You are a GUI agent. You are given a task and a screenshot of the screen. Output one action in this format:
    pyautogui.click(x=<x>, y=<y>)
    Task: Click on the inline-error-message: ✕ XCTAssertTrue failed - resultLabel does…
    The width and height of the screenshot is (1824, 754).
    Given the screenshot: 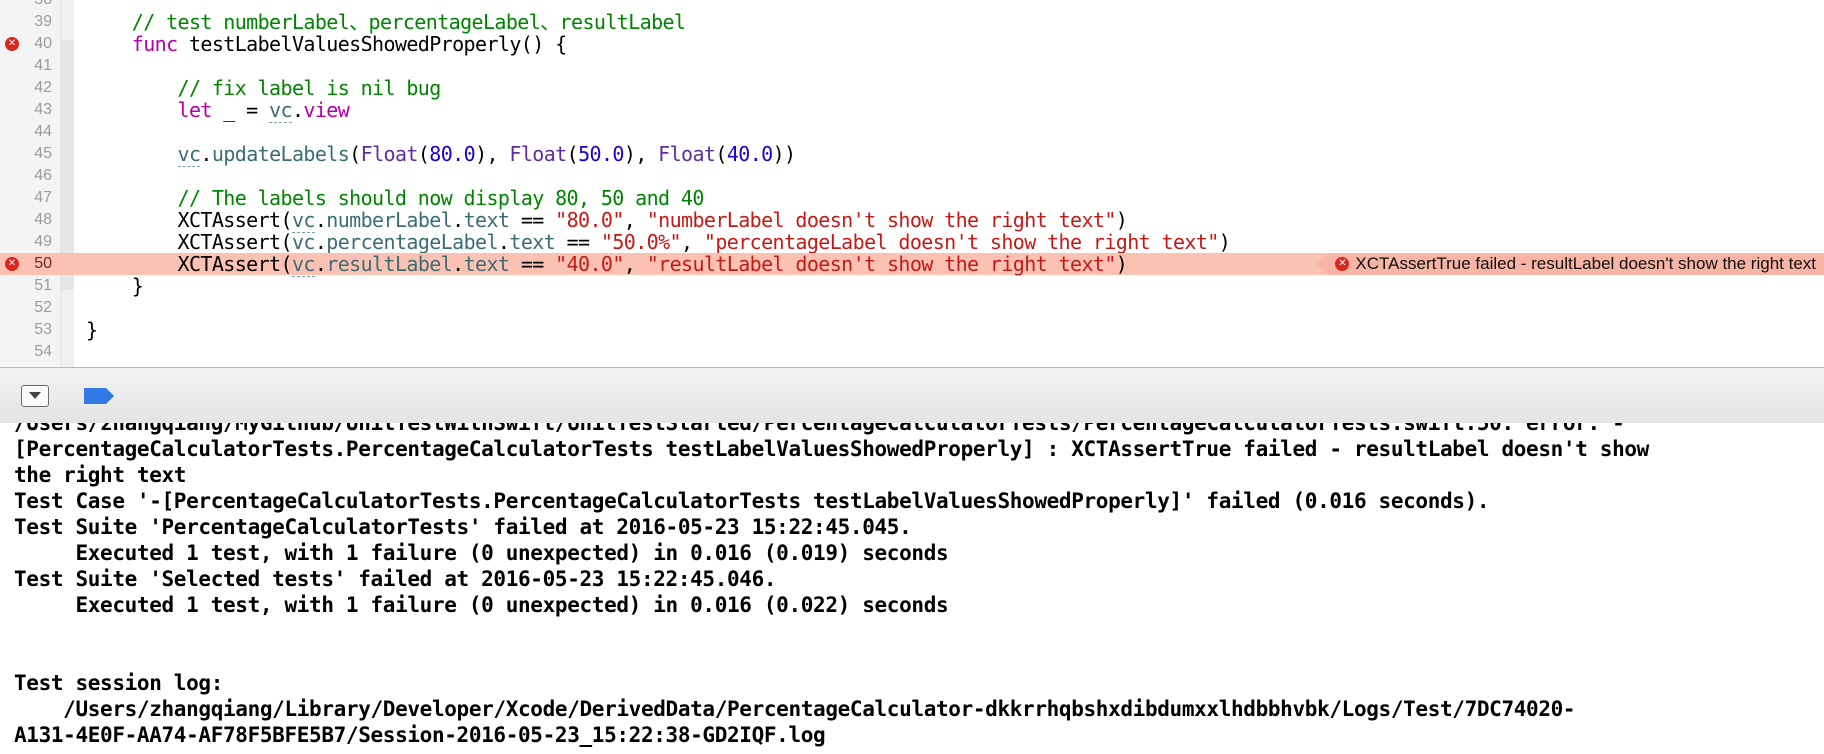 What is the action you would take?
    pyautogui.click(x=1569, y=264)
    